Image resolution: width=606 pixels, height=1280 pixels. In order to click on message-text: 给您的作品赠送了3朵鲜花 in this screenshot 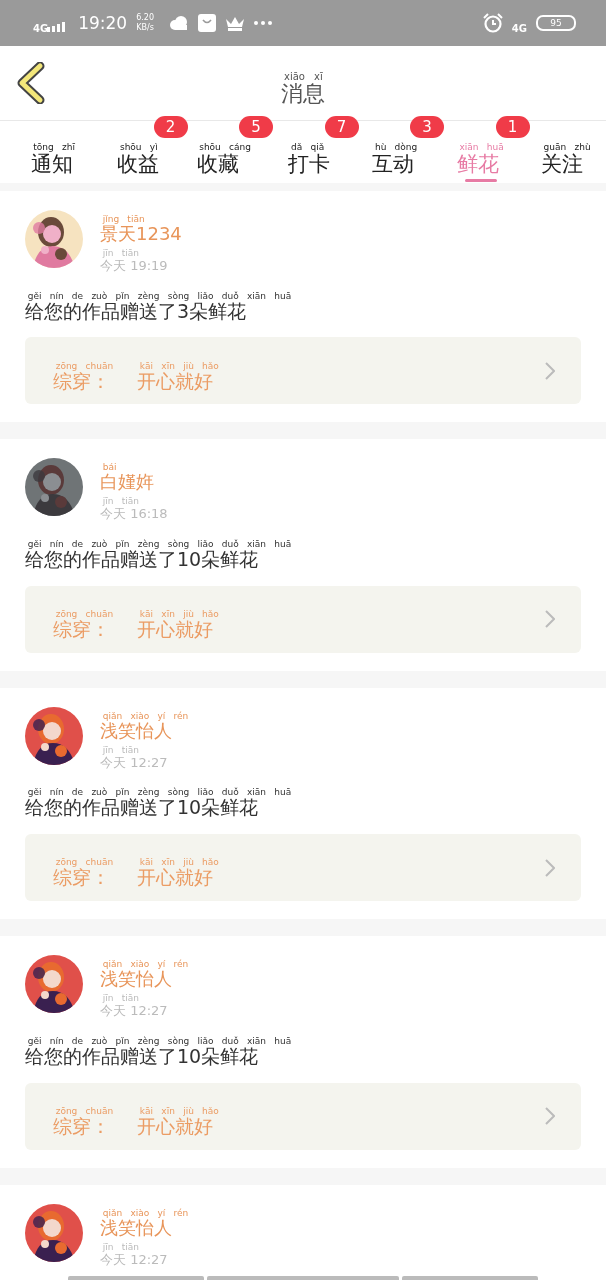, I will do `click(136, 311)`.